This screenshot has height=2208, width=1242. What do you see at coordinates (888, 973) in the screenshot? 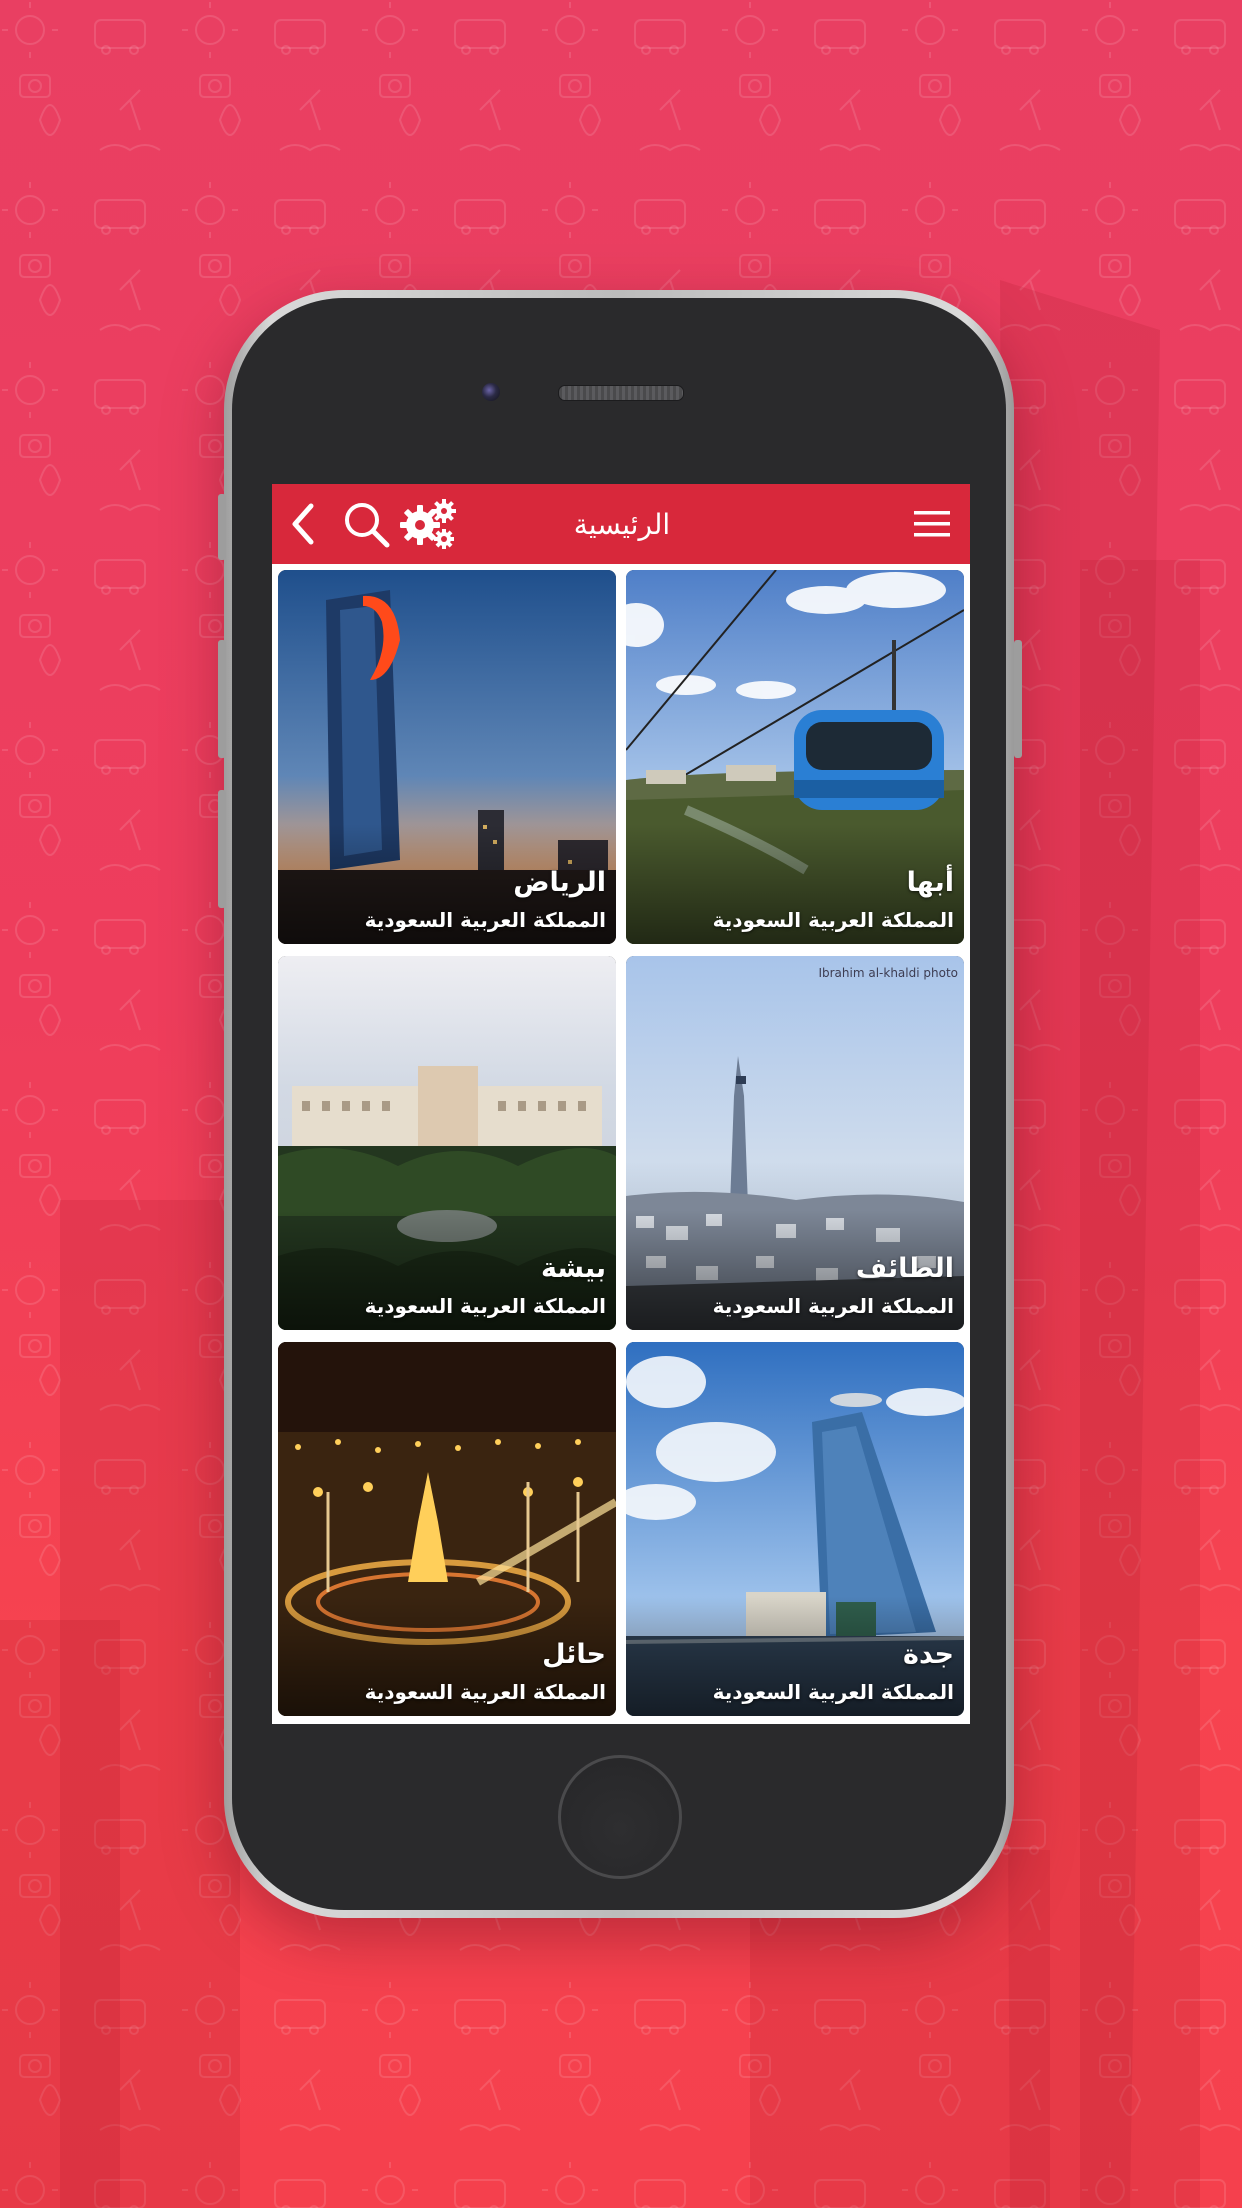
I see `photo-credit: Ibrahim al-khaldi photo` at bounding box center [888, 973].